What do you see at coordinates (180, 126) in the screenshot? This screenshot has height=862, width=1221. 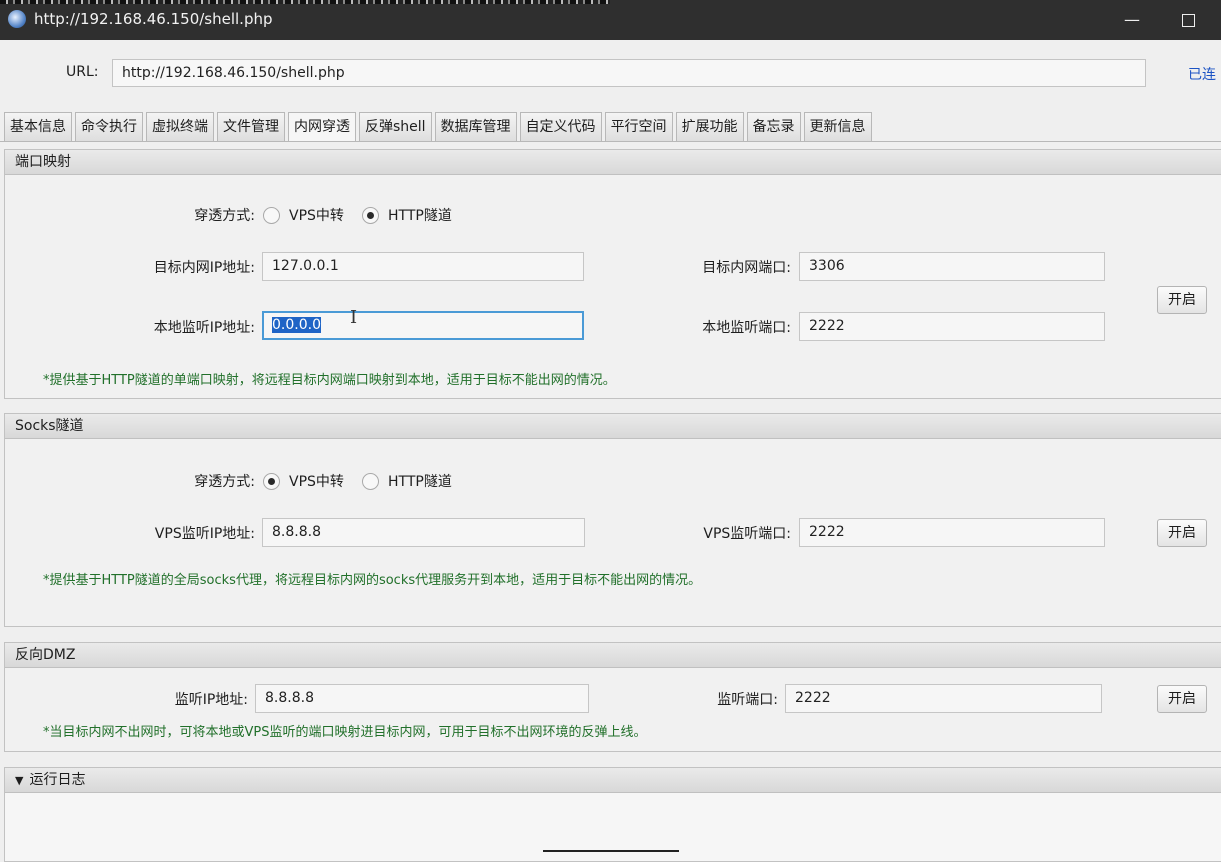 I see `tab-virtual-terminal: 虚拟终端` at bounding box center [180, 126].